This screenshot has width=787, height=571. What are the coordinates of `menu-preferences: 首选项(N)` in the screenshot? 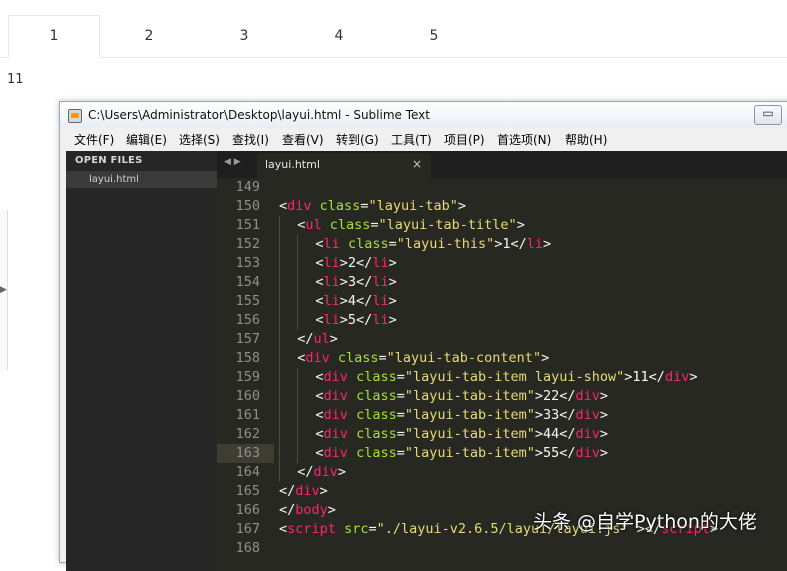 It's located at (524, 140).